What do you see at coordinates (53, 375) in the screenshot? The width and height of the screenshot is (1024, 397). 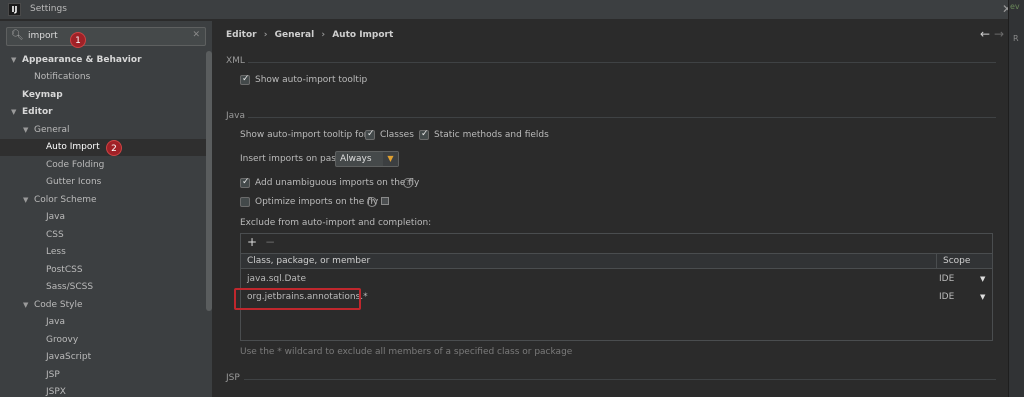 I see `sidebar-item-label: JSP` at bounding box center [53, 375].